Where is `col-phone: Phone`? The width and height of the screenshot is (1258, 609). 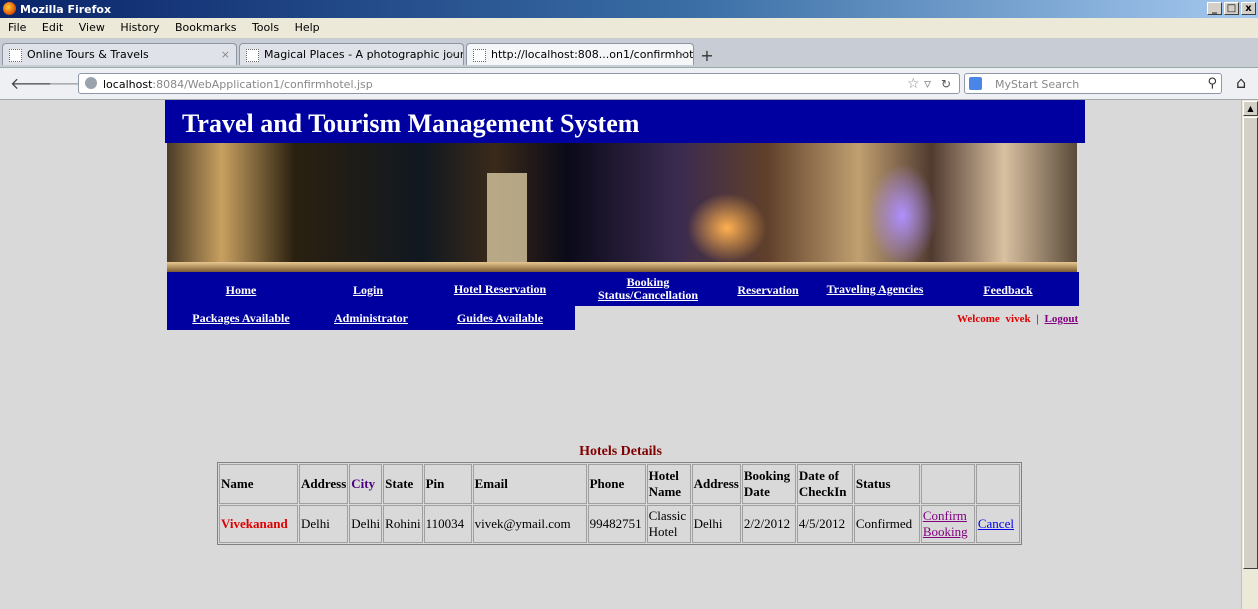
col-phone: Phone is located at coordinates (616, 484).